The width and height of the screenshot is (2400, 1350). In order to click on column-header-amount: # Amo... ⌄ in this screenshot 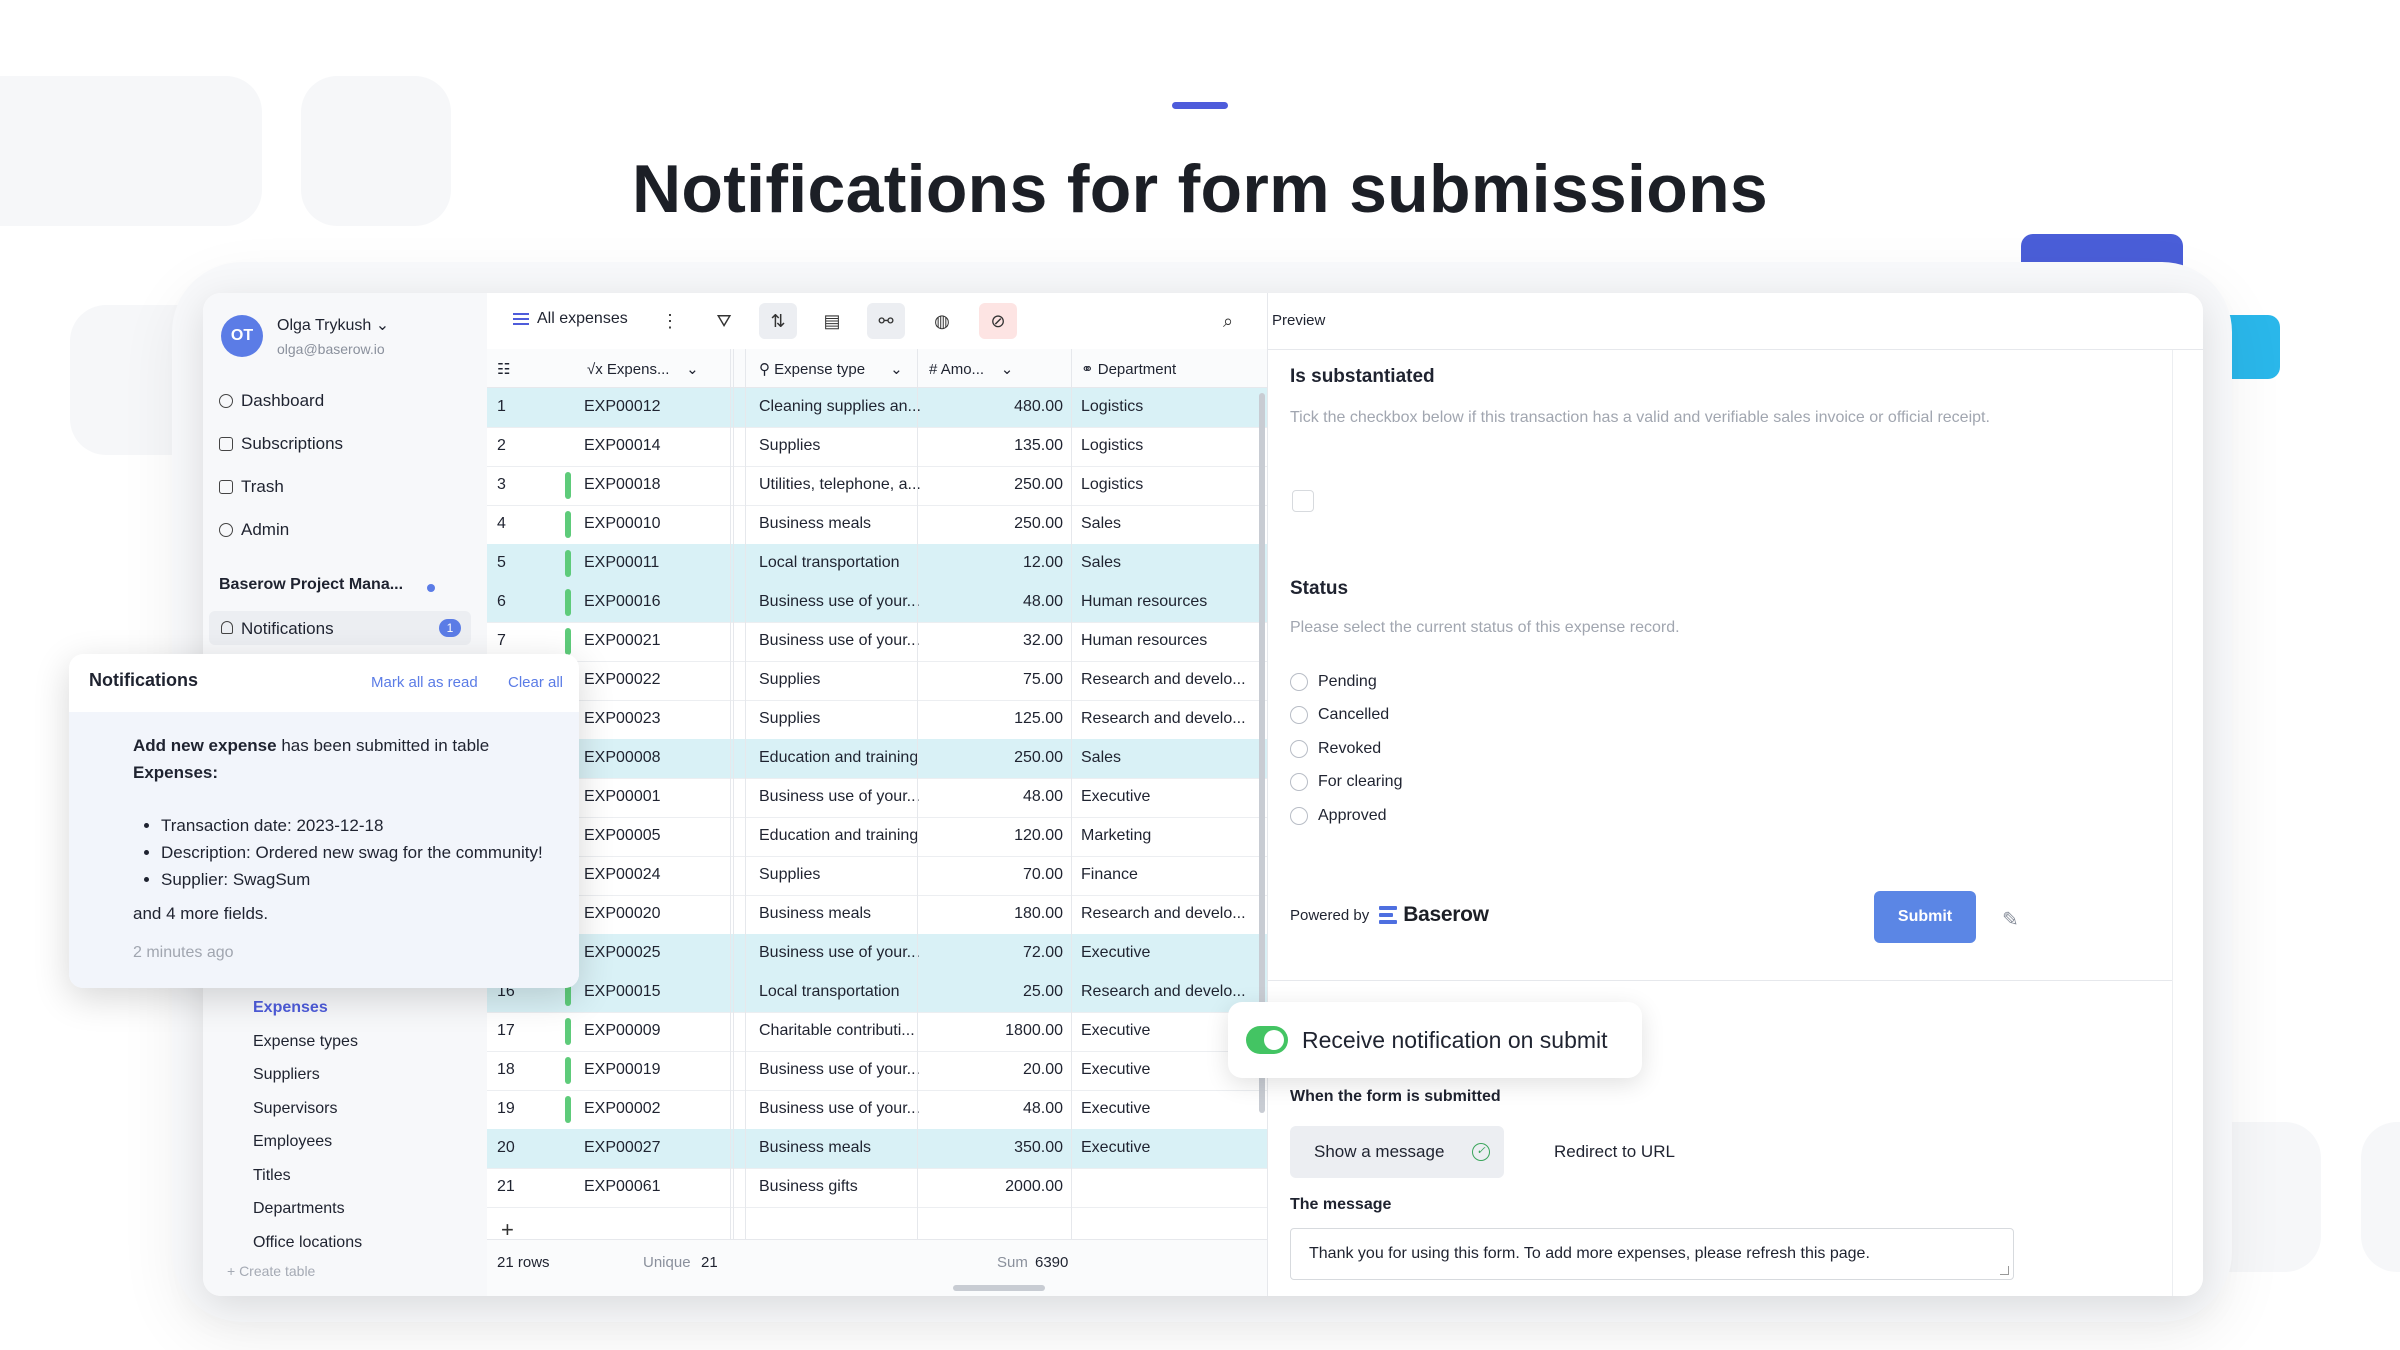, I will do `click(971, 369)`.